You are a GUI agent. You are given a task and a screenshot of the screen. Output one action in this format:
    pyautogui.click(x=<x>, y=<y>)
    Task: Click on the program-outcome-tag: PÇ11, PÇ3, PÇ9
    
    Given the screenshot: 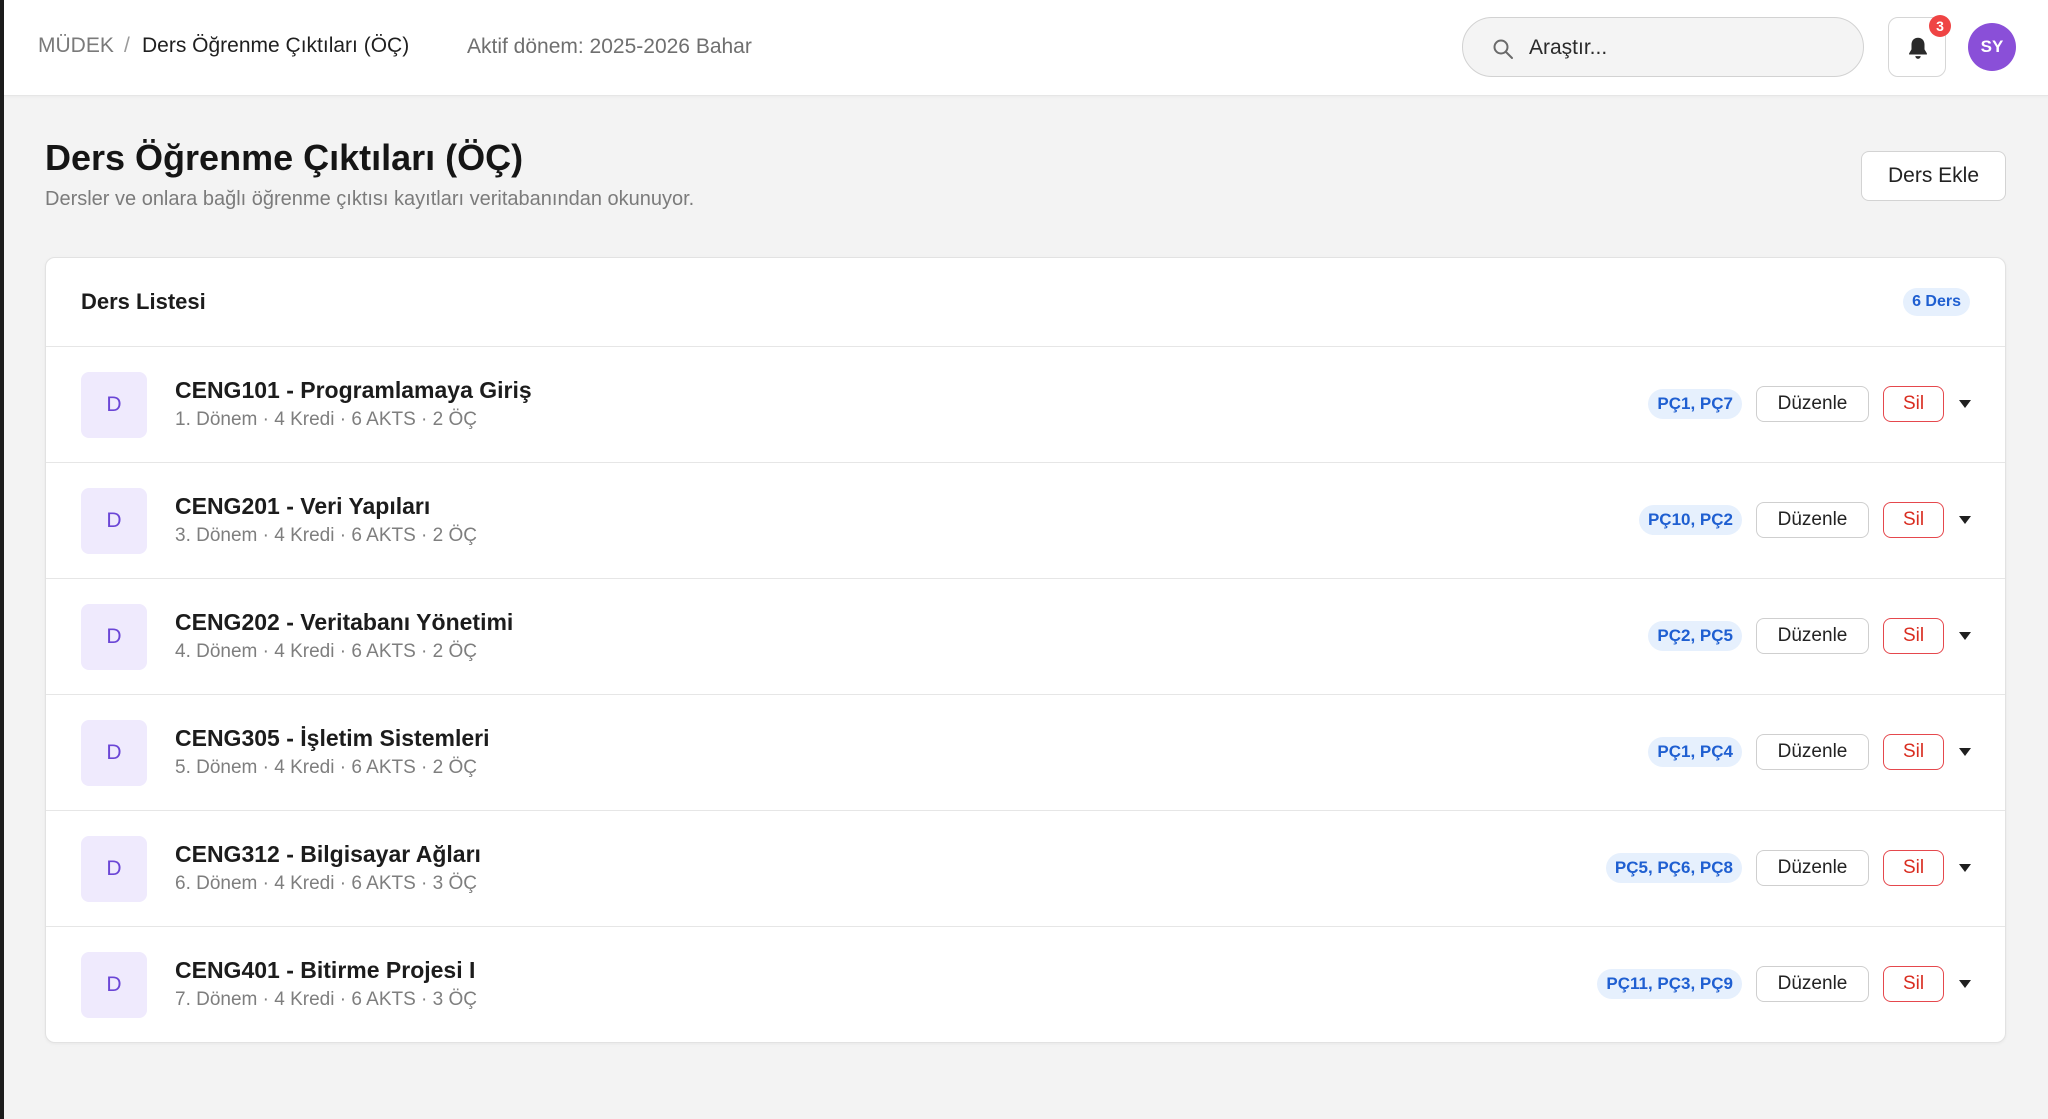 What is the action you would take?
    pyautogui.click(x=1669, y=984)
    